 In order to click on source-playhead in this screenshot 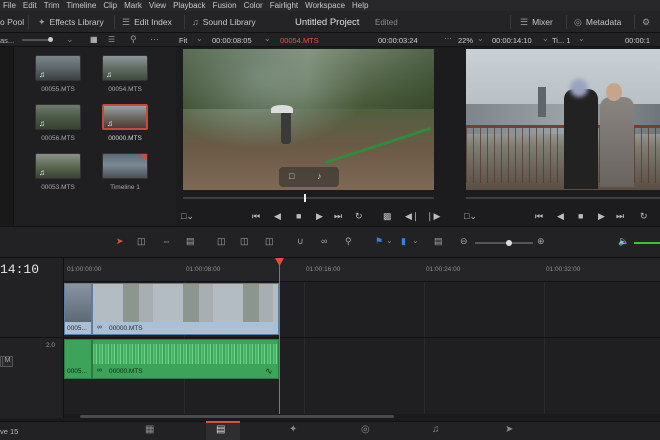, I will do `click(305, 198)`.